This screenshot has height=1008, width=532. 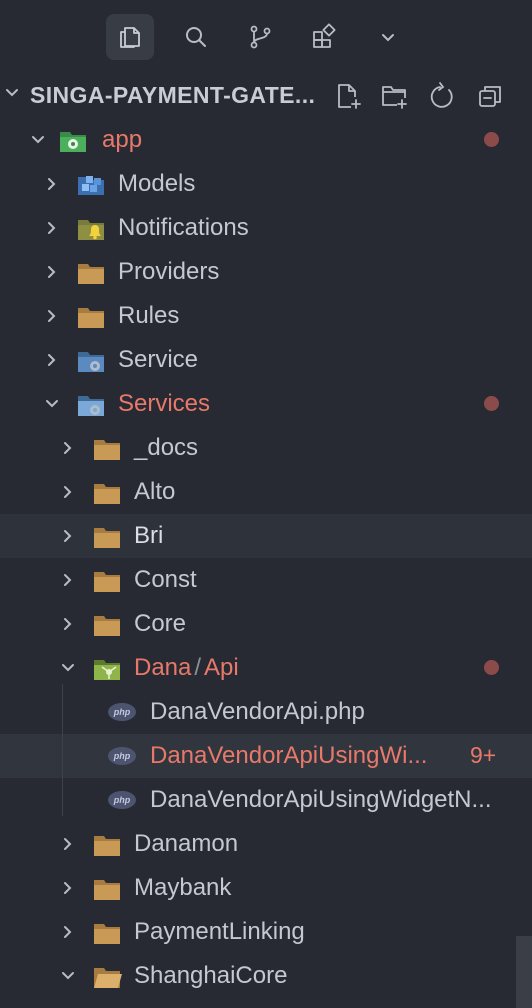 What do you see at coordinates (442, 96) in the screenshot?
I see `refresh-icon` at bounding box center [442, 96].